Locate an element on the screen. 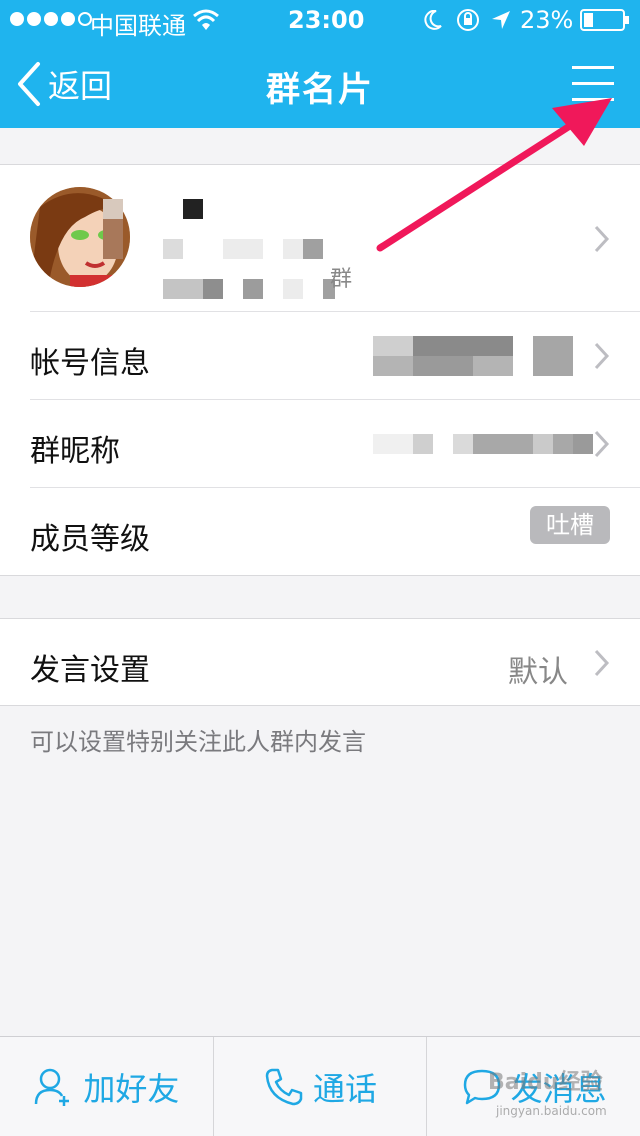  status-bar: 中国联通 23:00 23% is located at coordinates (320, 20).